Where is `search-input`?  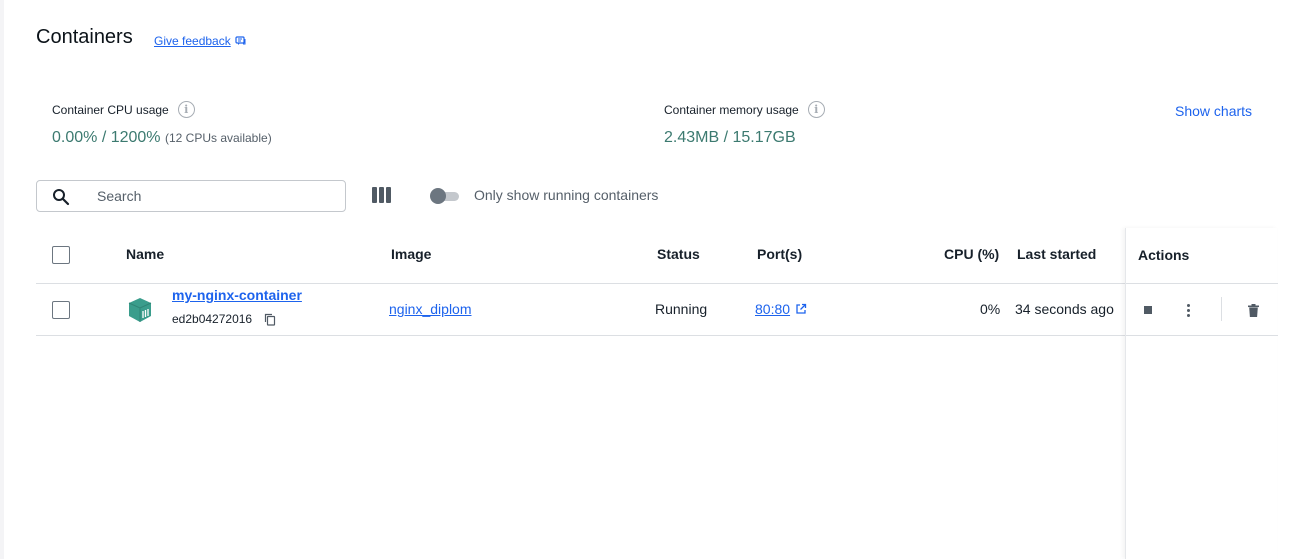 search-input is located at coordinates (217, 196).